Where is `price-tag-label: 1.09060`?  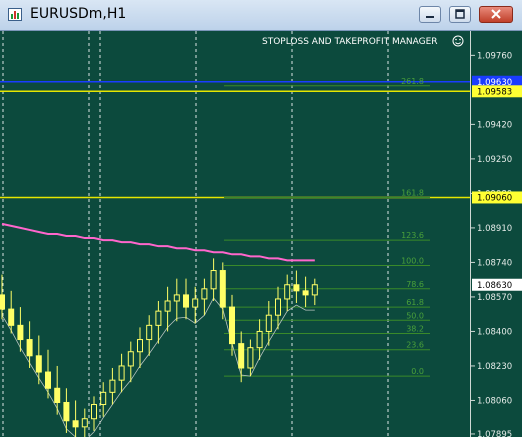
price-tag-label: 1.09060 is located at coordinates (494, 198).